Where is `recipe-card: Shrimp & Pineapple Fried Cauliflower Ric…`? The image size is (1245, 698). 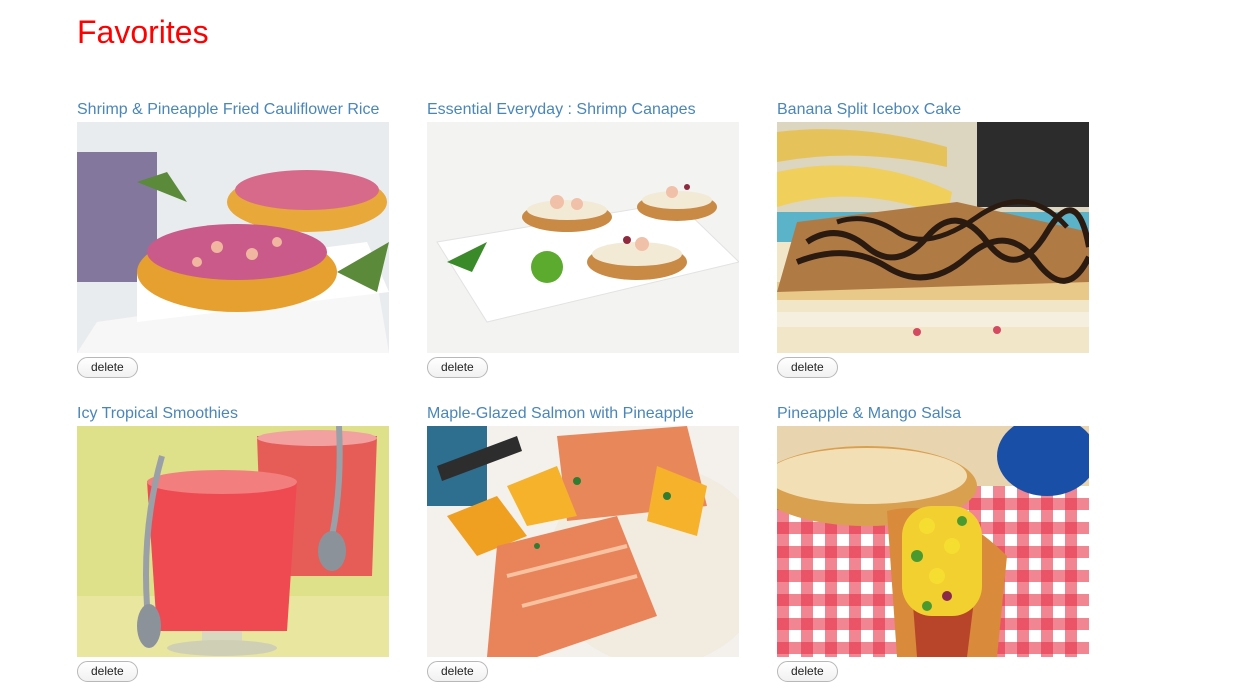 recipe-card: Shrimp & Pineapple Fried Cauliflower Ric… is located at coordinates (233, 239).